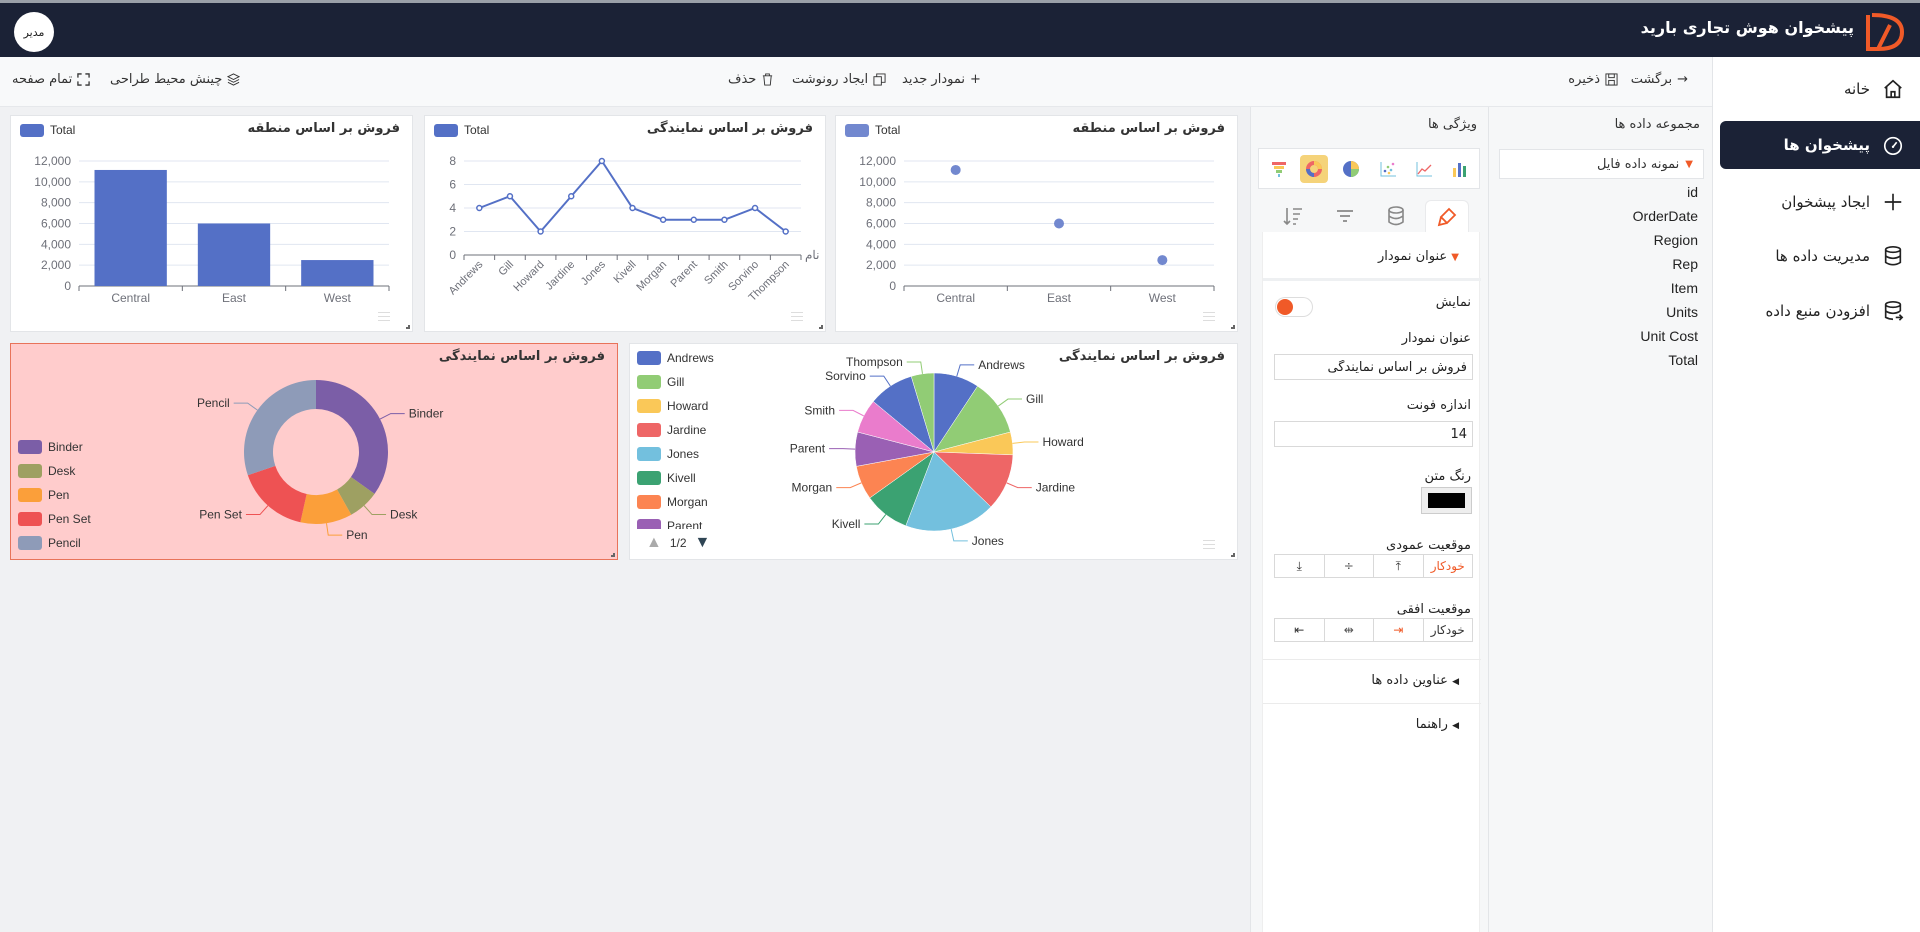 Image resolution: width=1920 pixels, height=932 pixels. What do you see at coordinates (56, 244) in the screenshot?
I see `y-tick-label: 4,000` at bounding box center [56, 244].